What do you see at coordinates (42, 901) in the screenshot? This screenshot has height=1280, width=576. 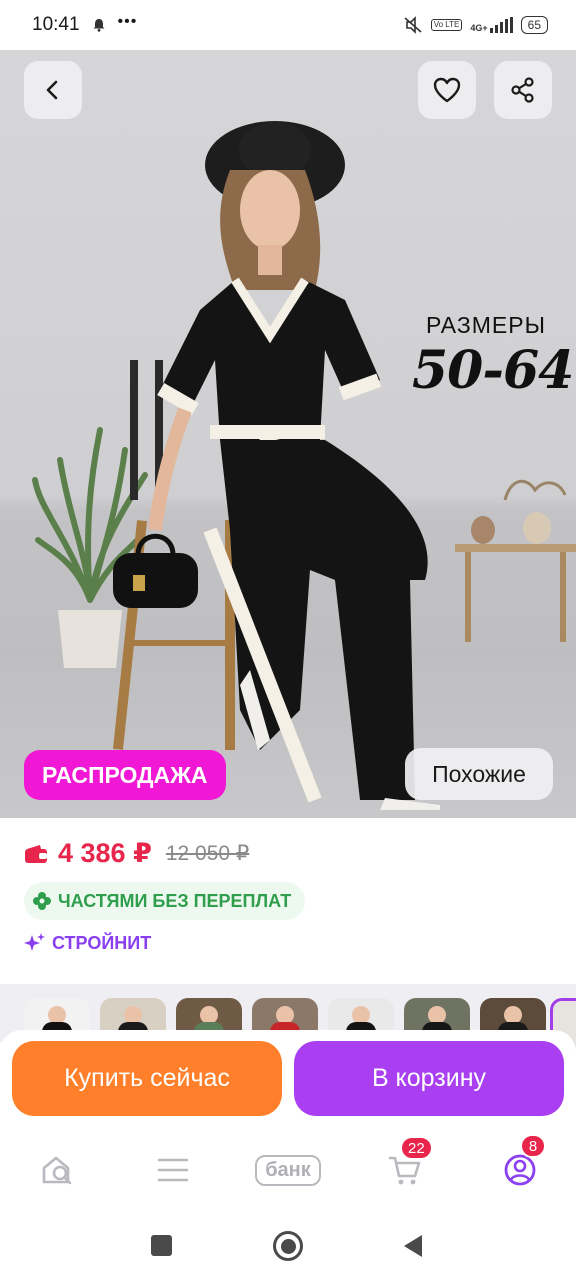 I see `clover-icon` at bounding box center [42, 901].